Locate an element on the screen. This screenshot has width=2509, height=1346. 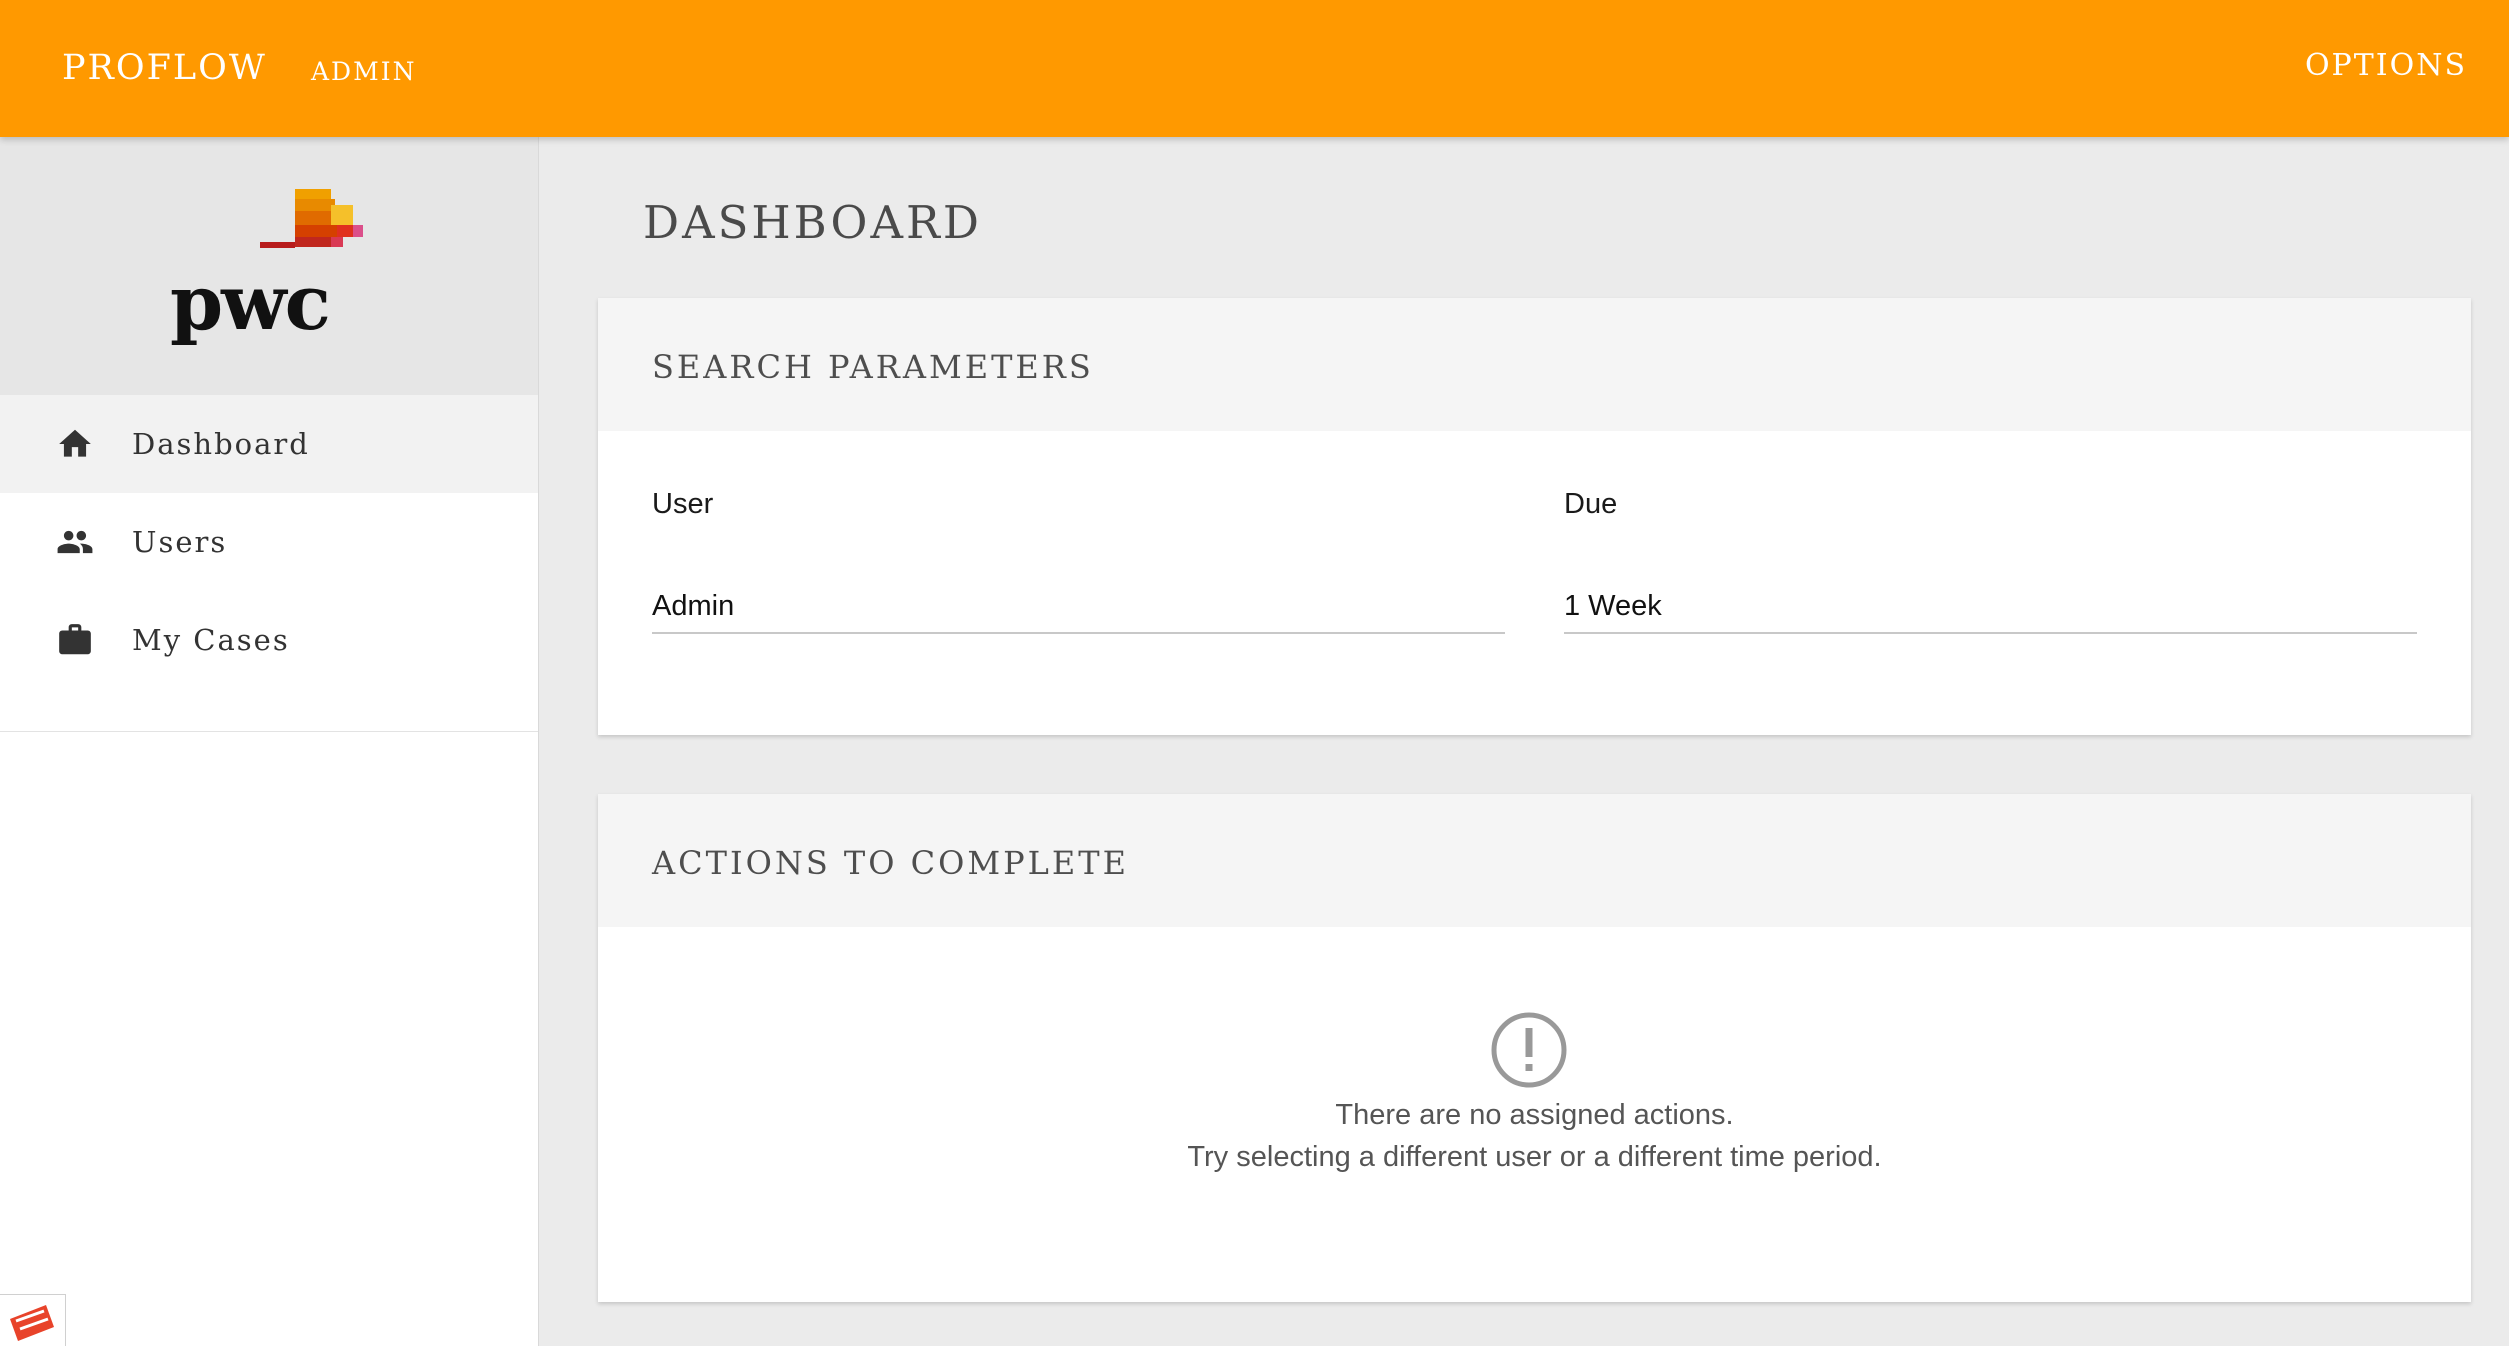
user-select-value: Admin is located at coordinates (693, 606).